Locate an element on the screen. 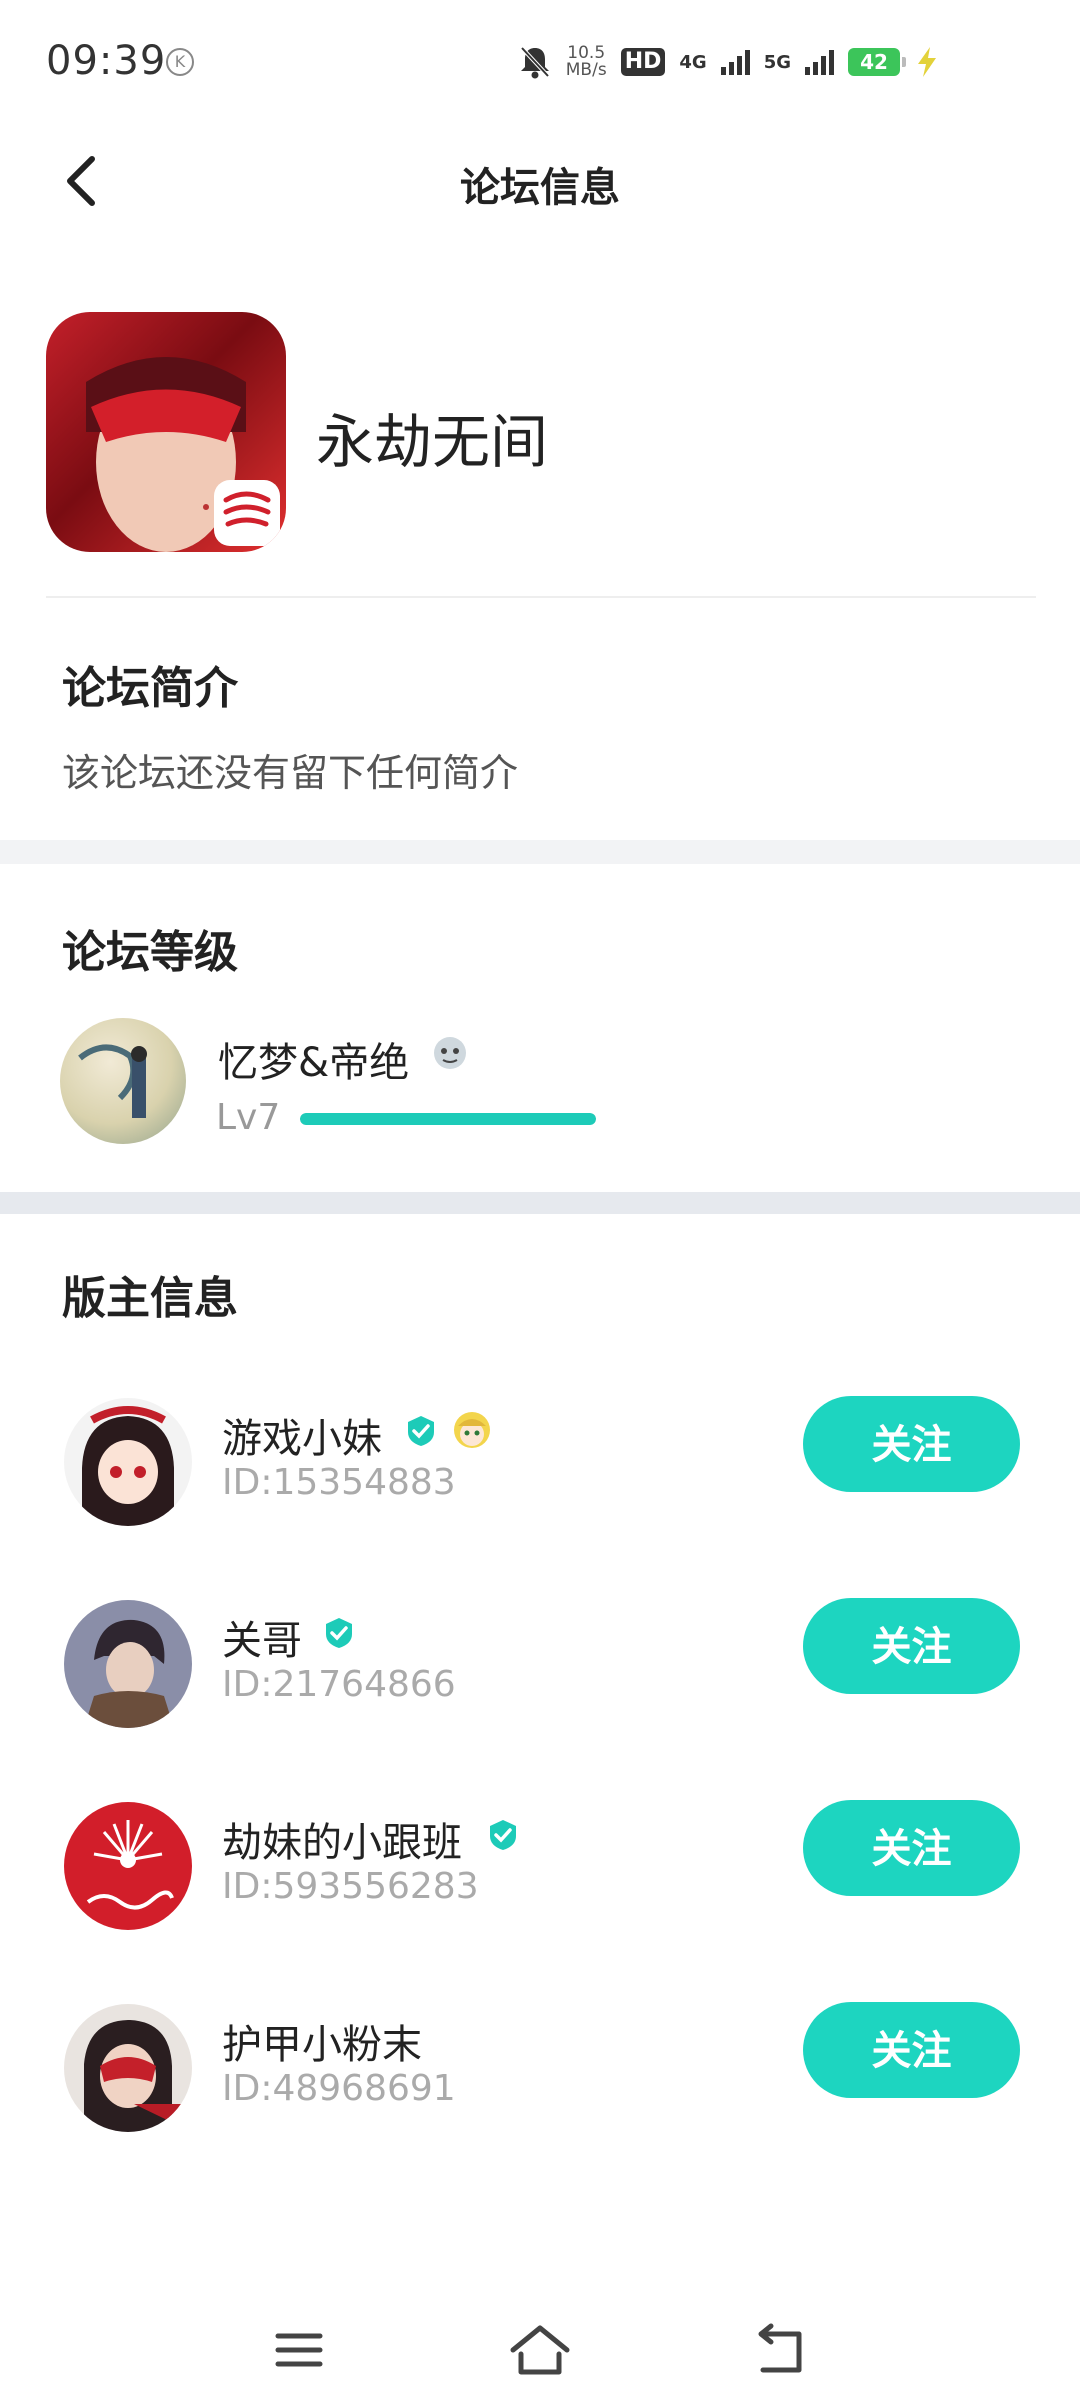 This screenshot has width=1080, height=2408. moderator-name: 劫妹的小跟班 is located at coordinates (342, 1843).